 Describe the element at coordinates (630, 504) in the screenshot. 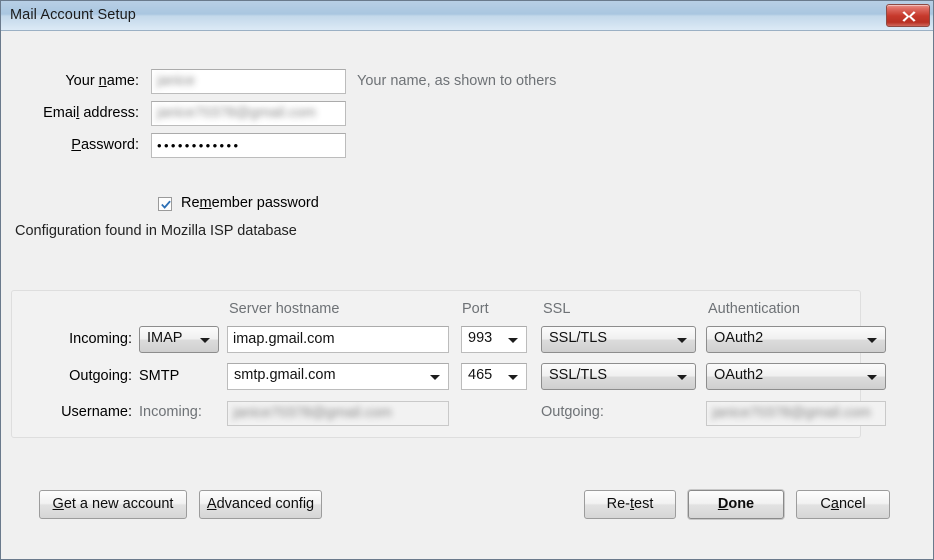

I see `re-test-button: Re-test` at that location.